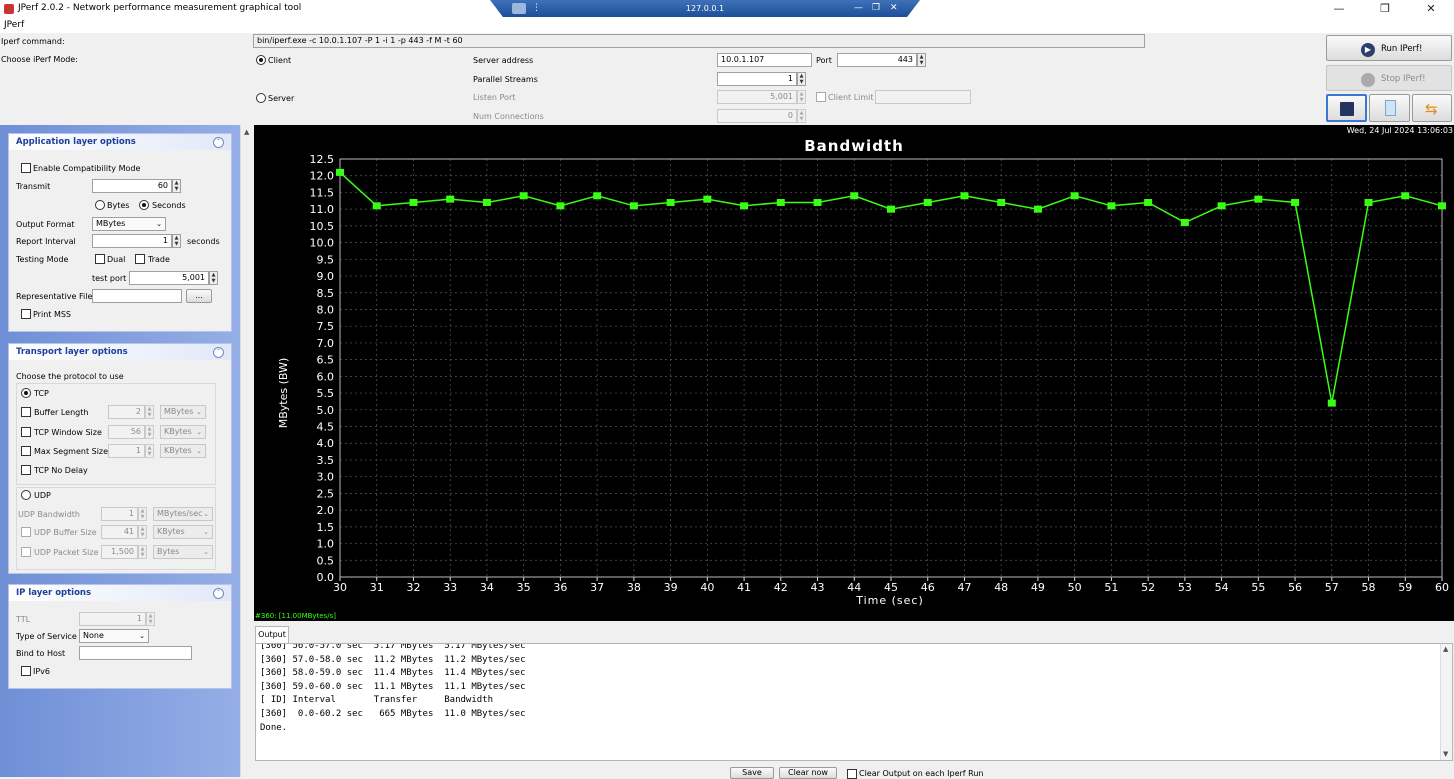 The image size is (1454, 779). Describe the element at coordinates (1389, 48) in the screenshot. I see `run-iperf-button: ▶ Run IPerf!` at that location.